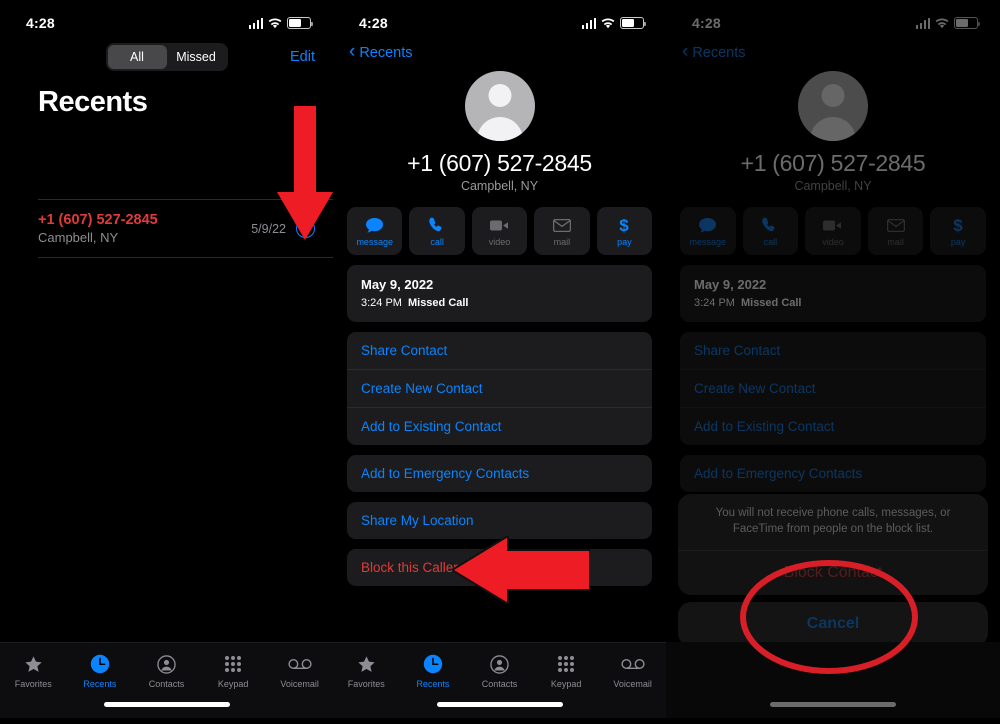  Describe the element at coordinates (719, 52) in the screenshot. I see `back-button-label: Recents` at that location.